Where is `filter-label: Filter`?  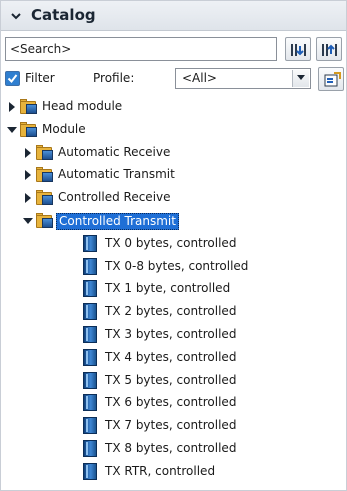
filter-label: Filter is located at coordinates (40, 78).